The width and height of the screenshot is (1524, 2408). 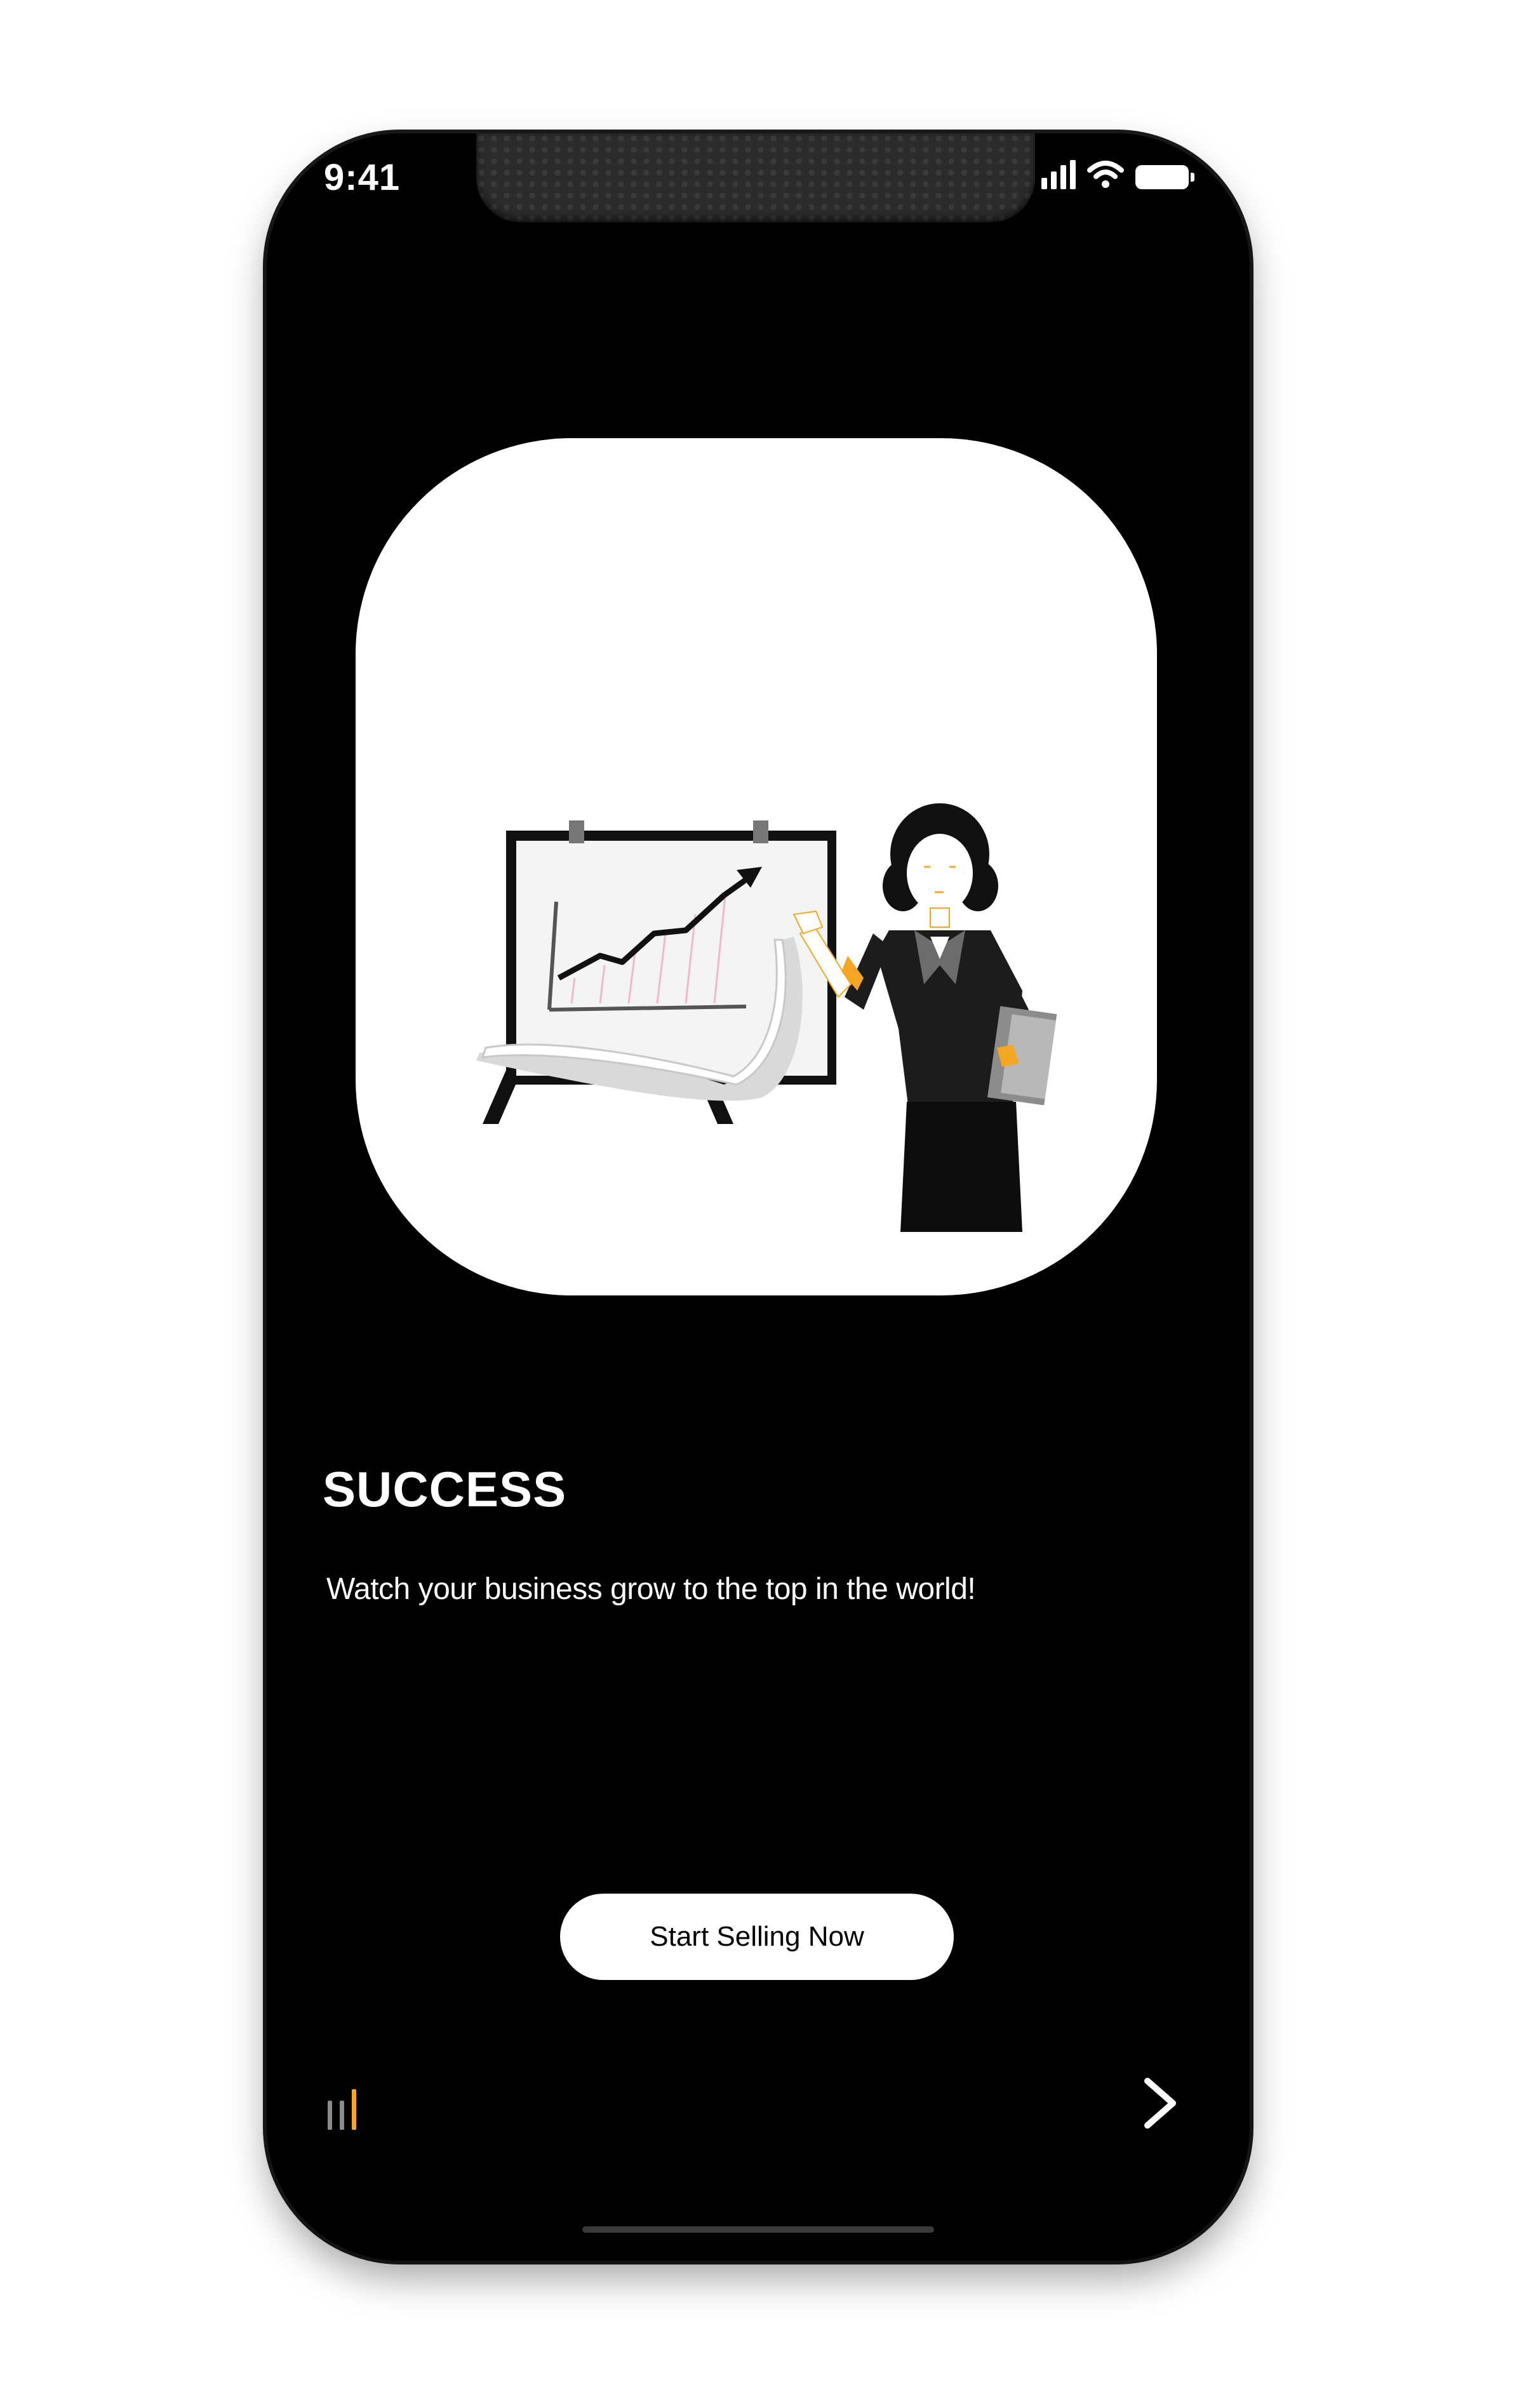 I want to click on signal-icon, so click(x=1058, y=174).